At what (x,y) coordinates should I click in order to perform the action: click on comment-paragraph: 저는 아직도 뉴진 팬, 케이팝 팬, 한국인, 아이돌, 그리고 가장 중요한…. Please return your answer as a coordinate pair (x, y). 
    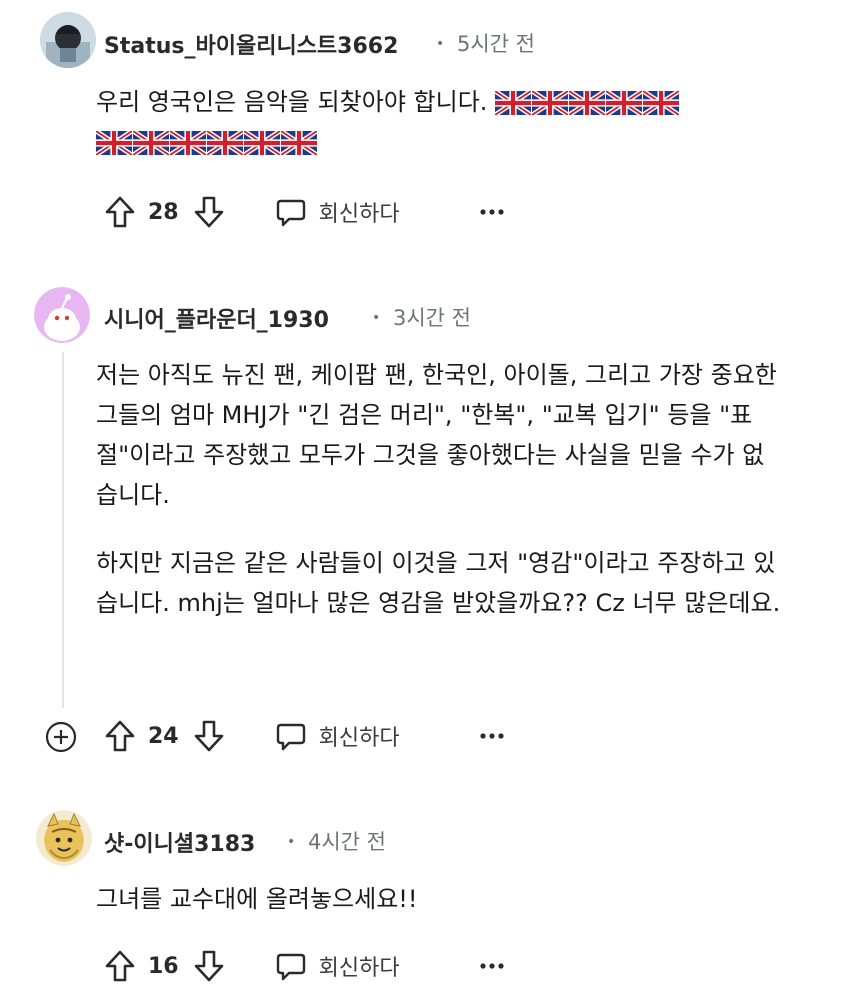
    Looking at the image, I should click on (436, 435).